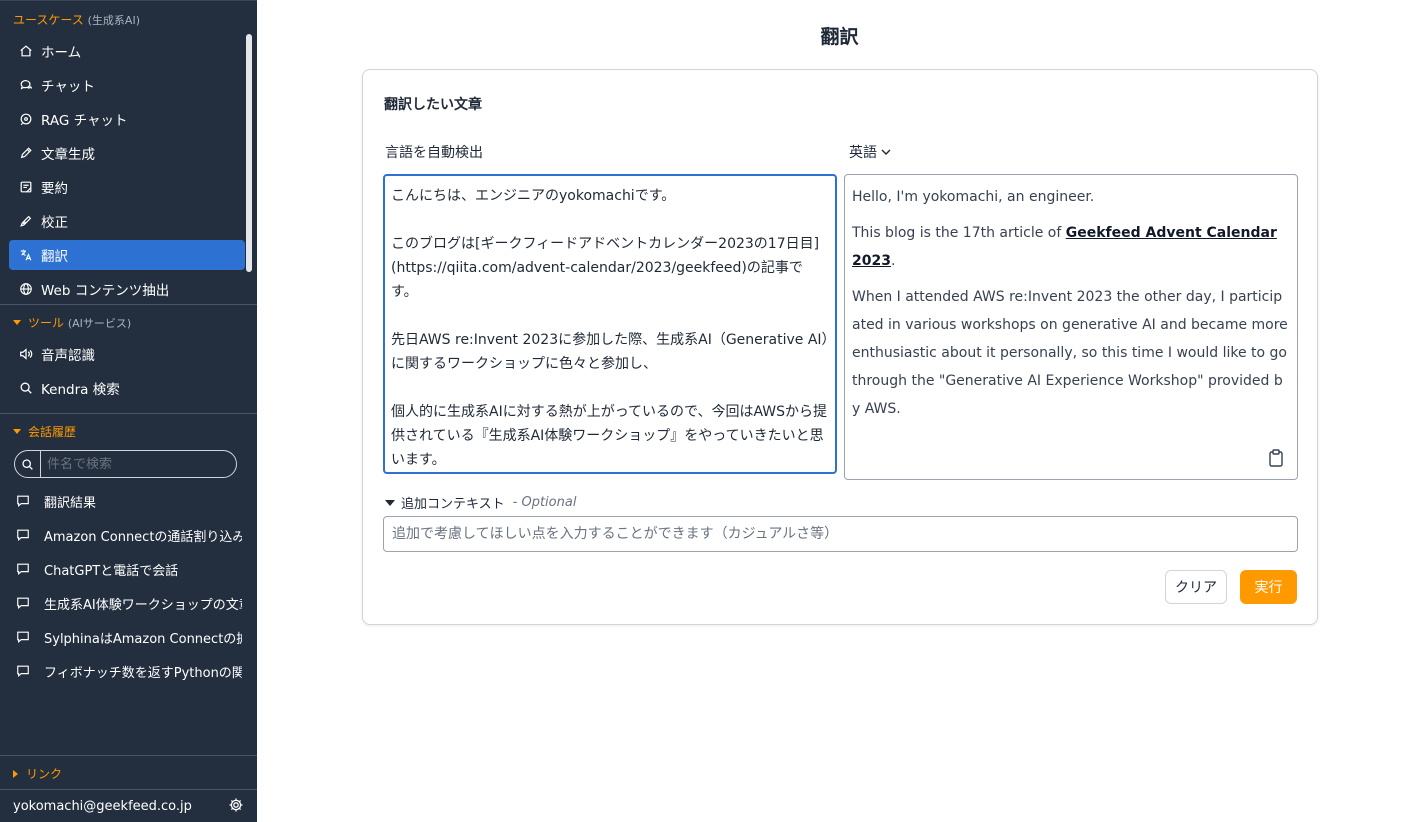  What do you see at coordinates (26, 119) in the screenshot?
I see `rag-chat-icon` at bounding box center [26, 119].